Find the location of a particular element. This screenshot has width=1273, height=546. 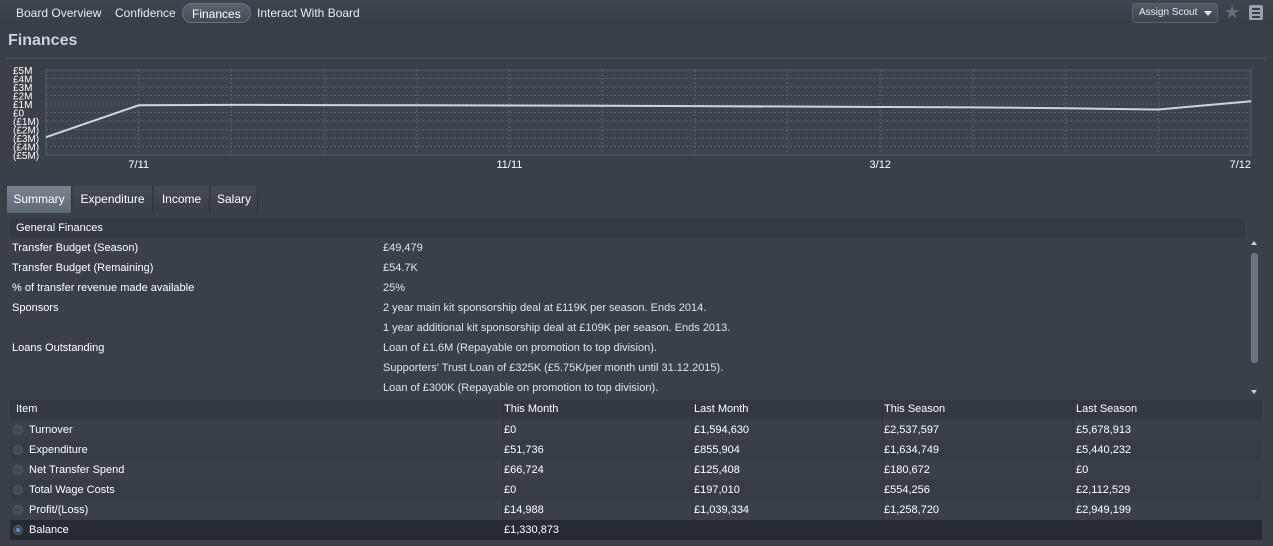

column-header-this-month: This Month is located at coordinates (531, 409).